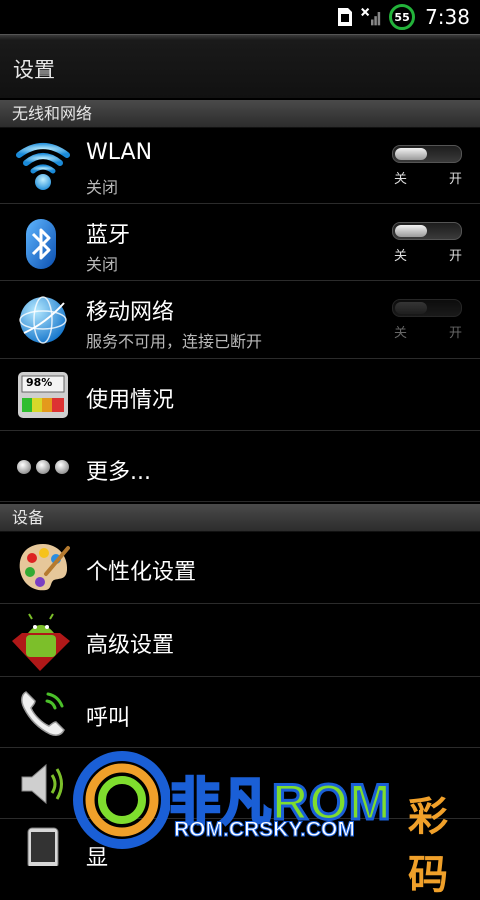  What do you see at coordinates (240, 17) in the screenshot?
I see `status-bar: 55 7:38` at bounding box center [240, 17].